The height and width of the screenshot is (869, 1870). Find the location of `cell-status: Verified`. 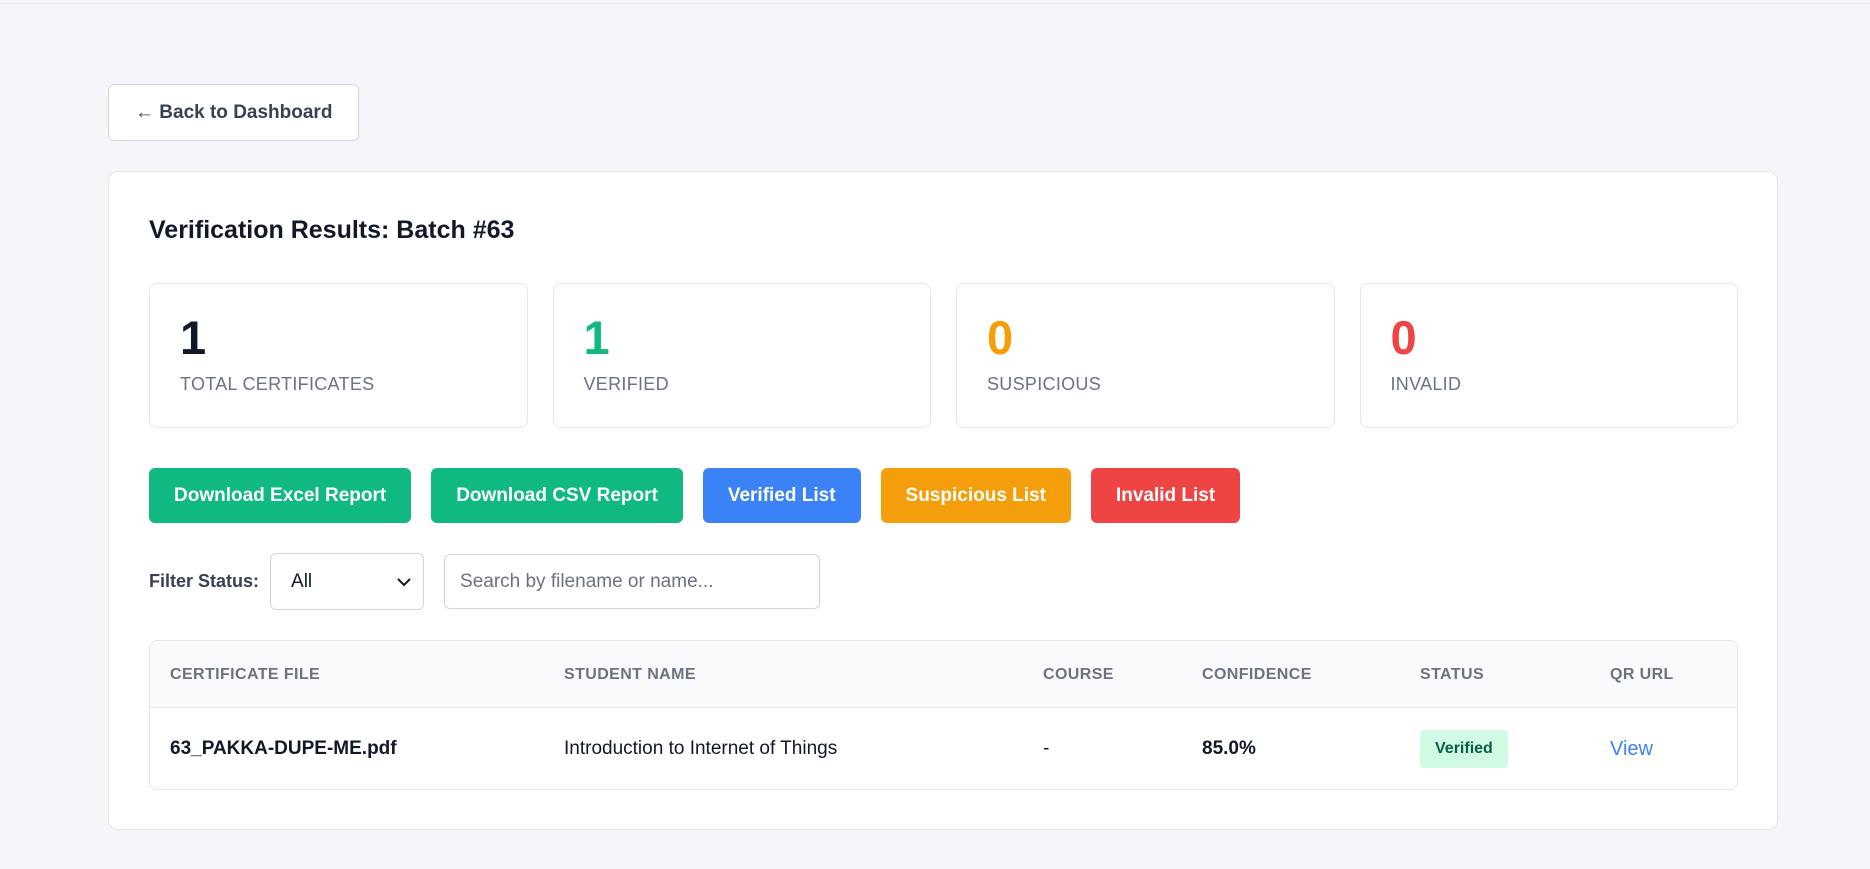

cell-status: Verified is located at coordinates (1464, 748).